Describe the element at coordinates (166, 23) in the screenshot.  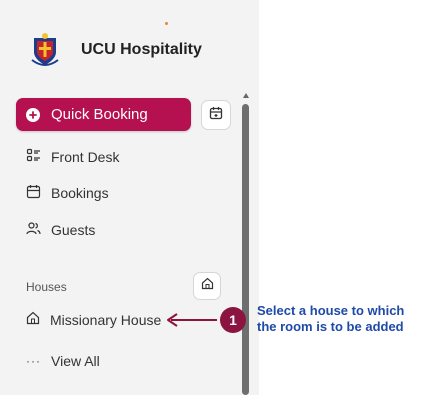
I see `notification-dot` at that location.